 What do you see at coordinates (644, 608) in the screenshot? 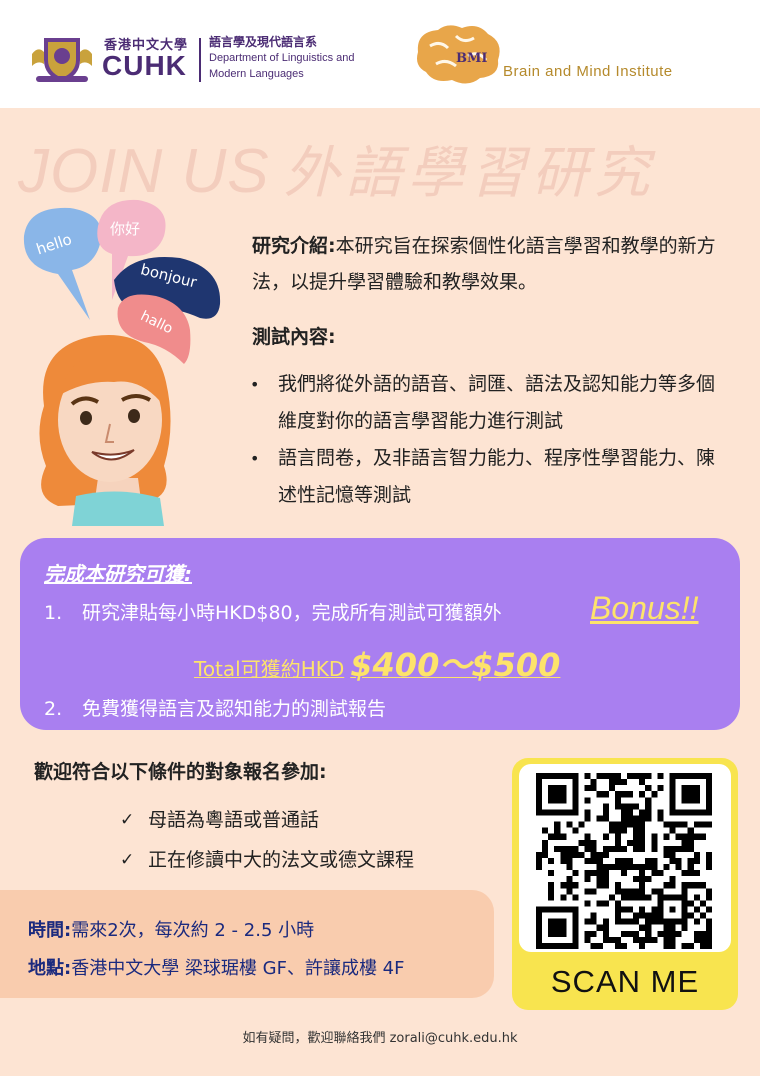
I see `bonus-highlight: Bonus!!` at bounding box center [644, 608].